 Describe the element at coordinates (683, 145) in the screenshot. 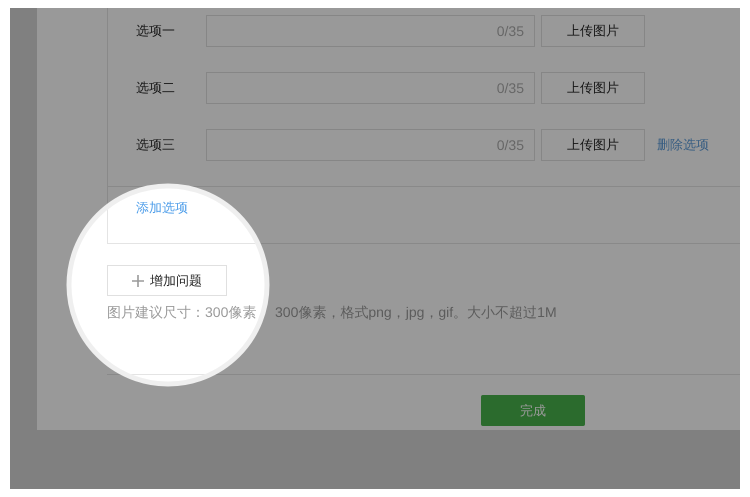

I see `delete-option-link: 删除选项` at that location.